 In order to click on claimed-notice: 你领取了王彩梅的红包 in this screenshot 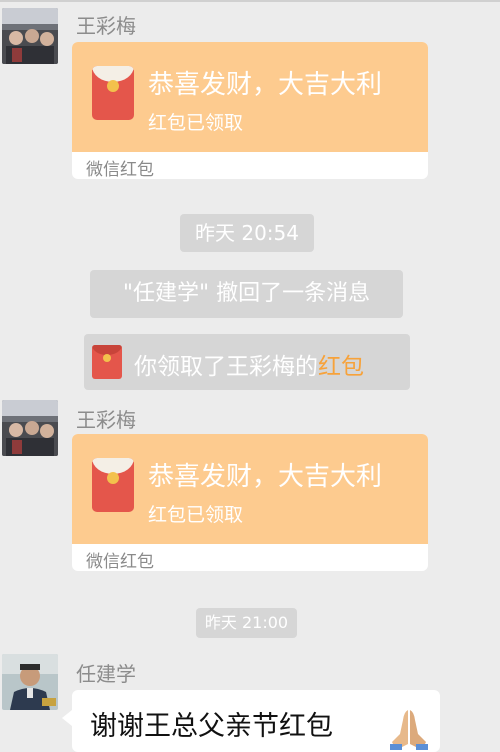, I will do `click(247, 362)`.